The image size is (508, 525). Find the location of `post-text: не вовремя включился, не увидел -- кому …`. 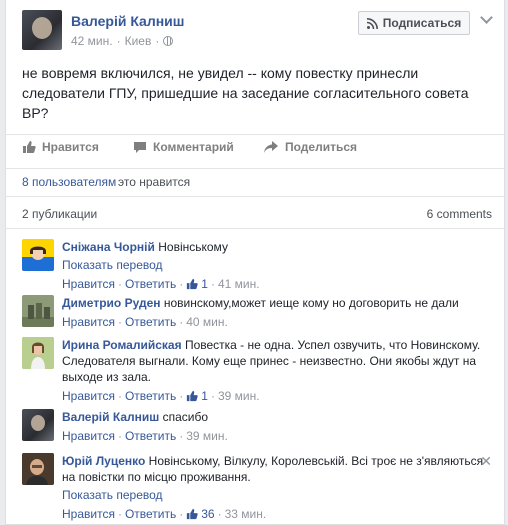

post-text: не вовремя включился, не увидел -- кому … is located at coordinates (245, 93).